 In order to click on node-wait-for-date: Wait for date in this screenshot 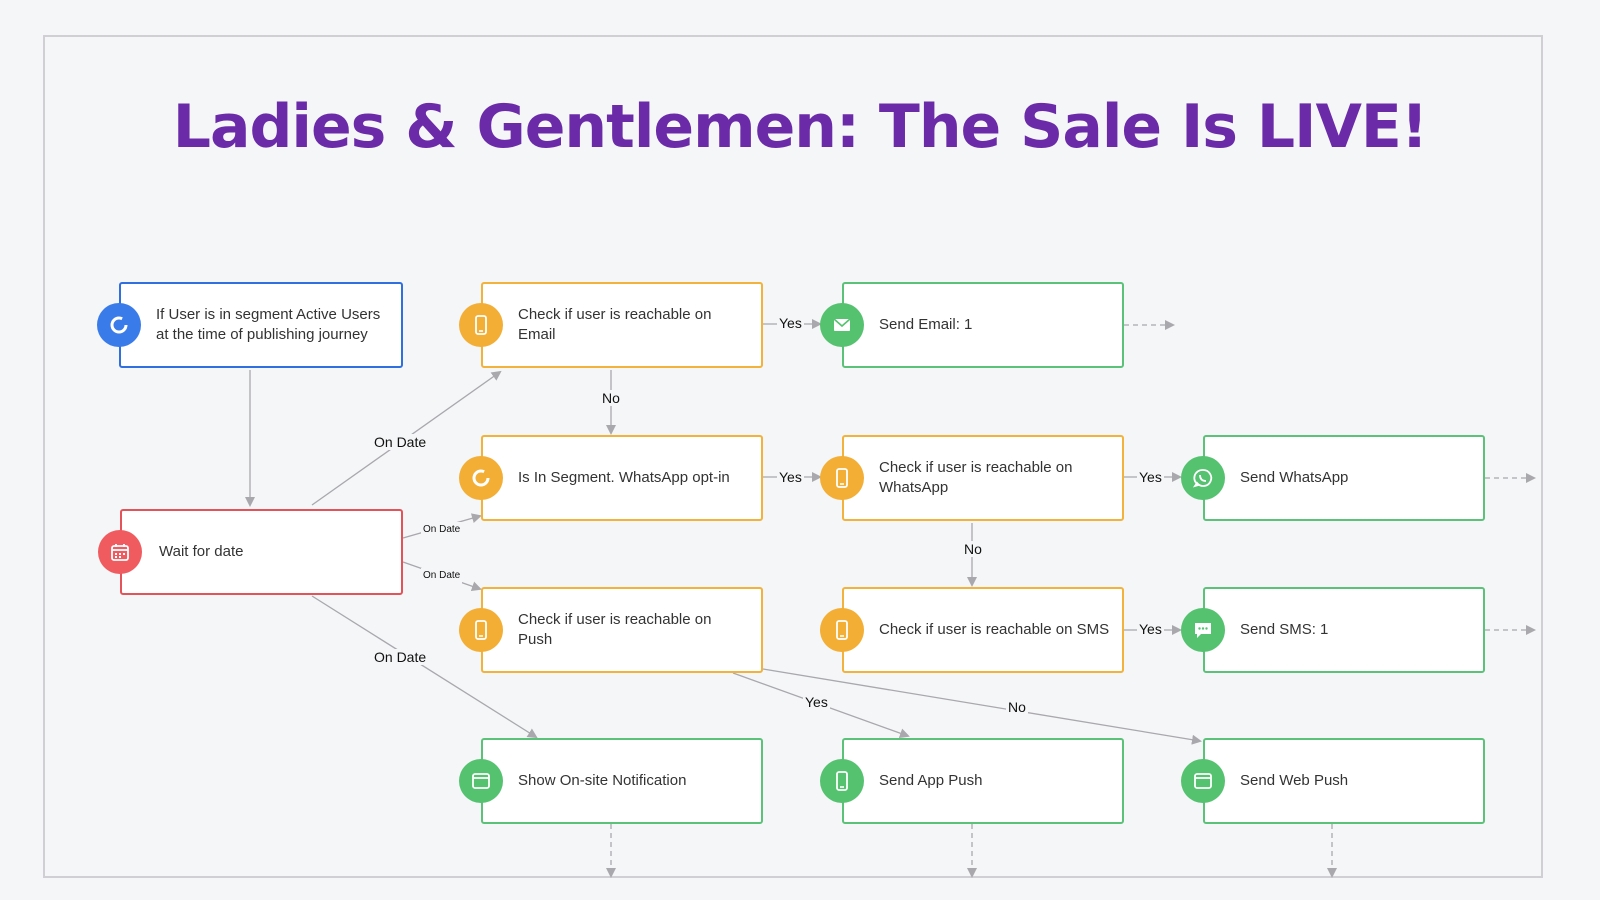, I will do `click(250, 552)`.